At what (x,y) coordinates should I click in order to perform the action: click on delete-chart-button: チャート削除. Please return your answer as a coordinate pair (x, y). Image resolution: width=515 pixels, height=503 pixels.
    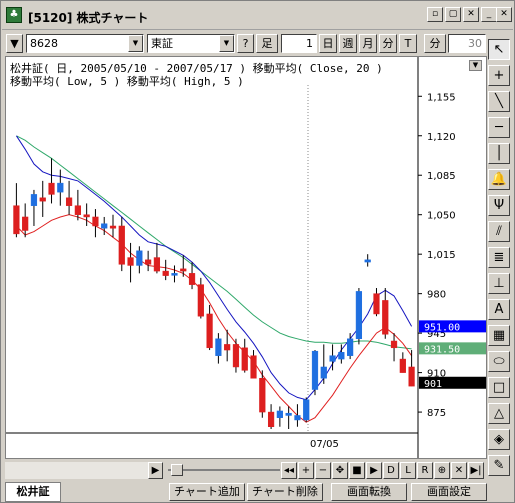
    Looking at the image, I should click on (285, 492).